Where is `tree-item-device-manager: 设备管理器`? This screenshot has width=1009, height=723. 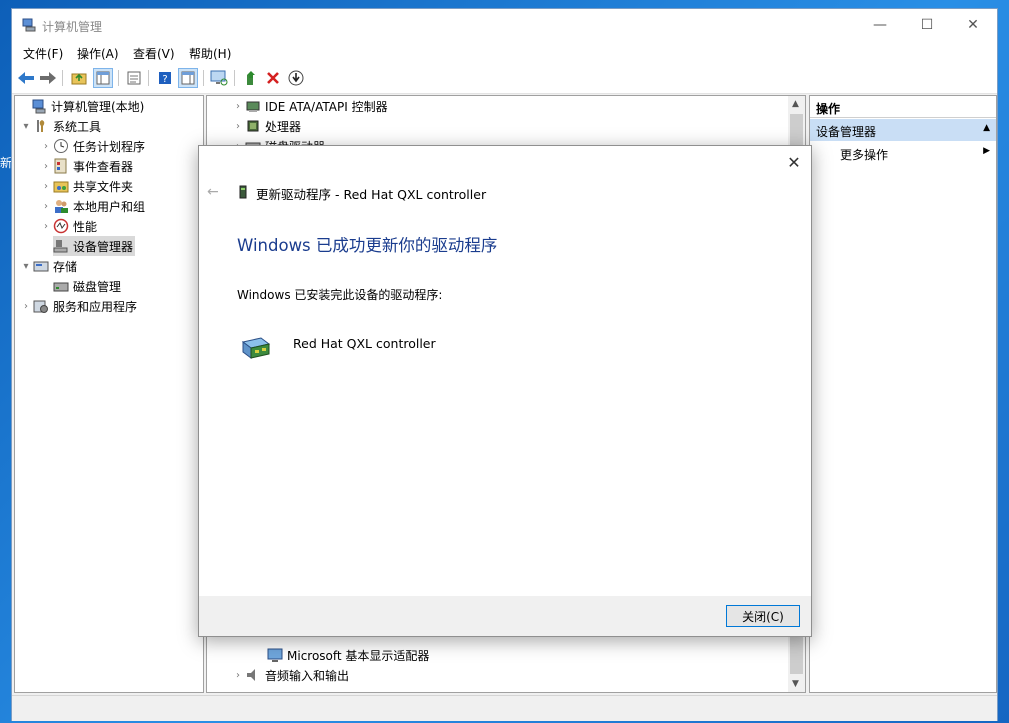
tree-item-device-manager: 设备管理器 is located at coordinates (94, 246).